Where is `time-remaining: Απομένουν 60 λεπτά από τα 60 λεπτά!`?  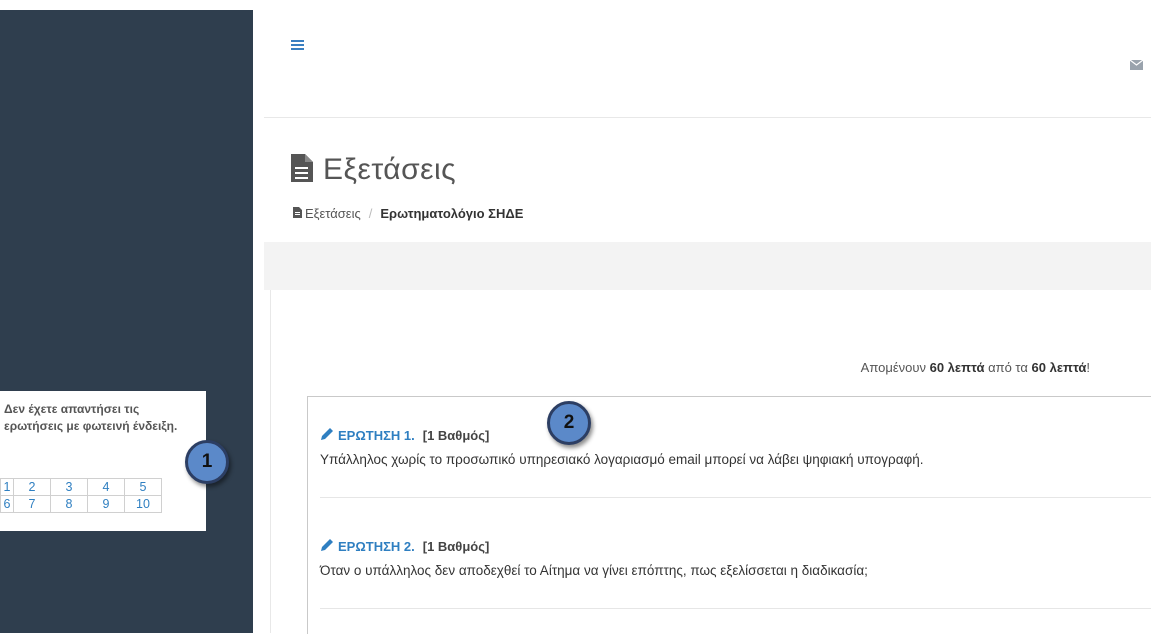 time-remaining: Απομένουν 60 λεπτά από τα 60 λεπτά! is located at coordinates (975, 367).